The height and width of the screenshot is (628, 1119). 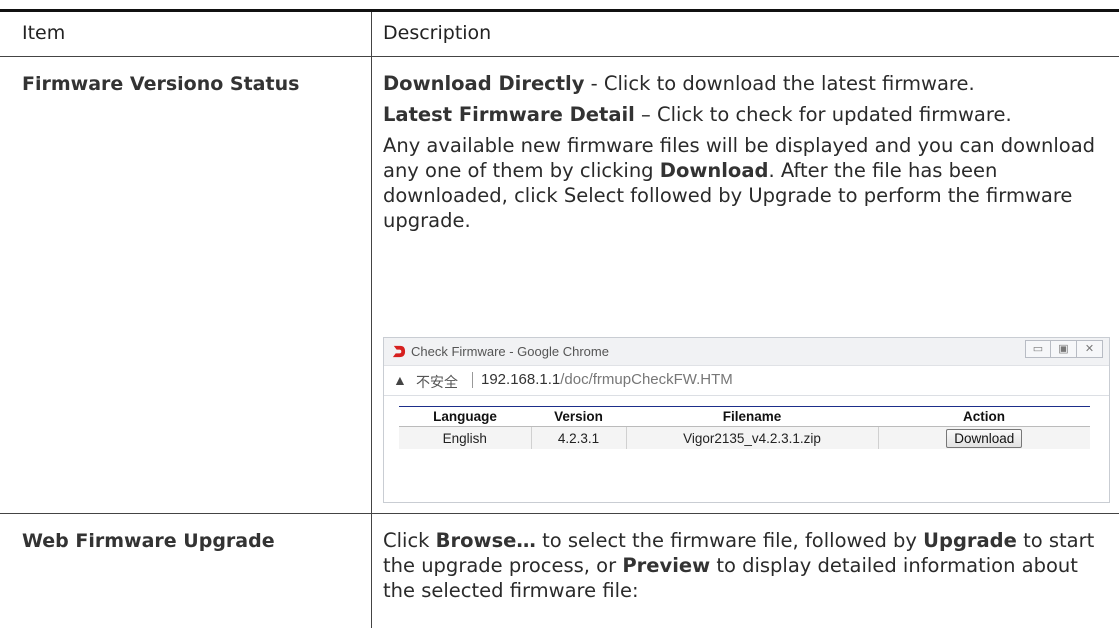 What do you see at coordinates (1038, 349) in the screenshot?
I see `minimize-icon: ▭` at bounding box center [1038, 349].